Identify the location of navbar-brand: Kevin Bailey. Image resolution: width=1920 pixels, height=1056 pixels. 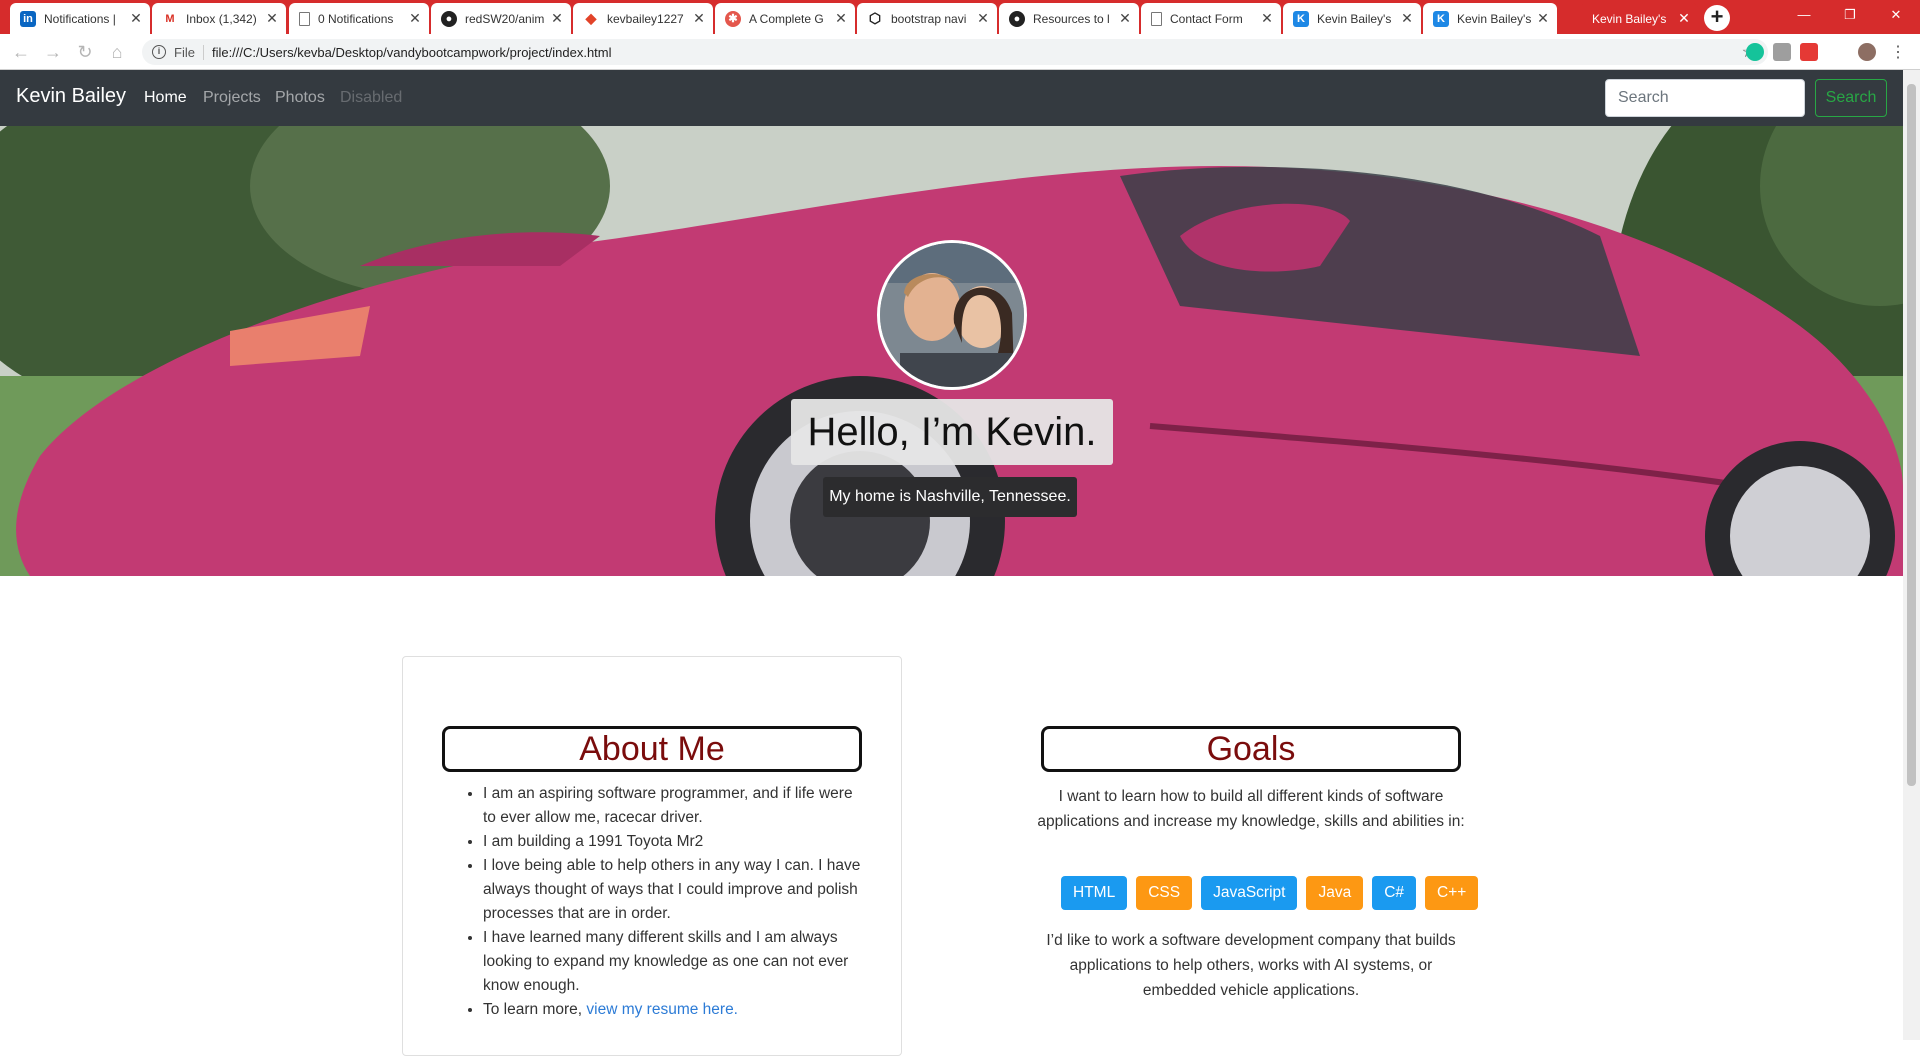
(71, 96).